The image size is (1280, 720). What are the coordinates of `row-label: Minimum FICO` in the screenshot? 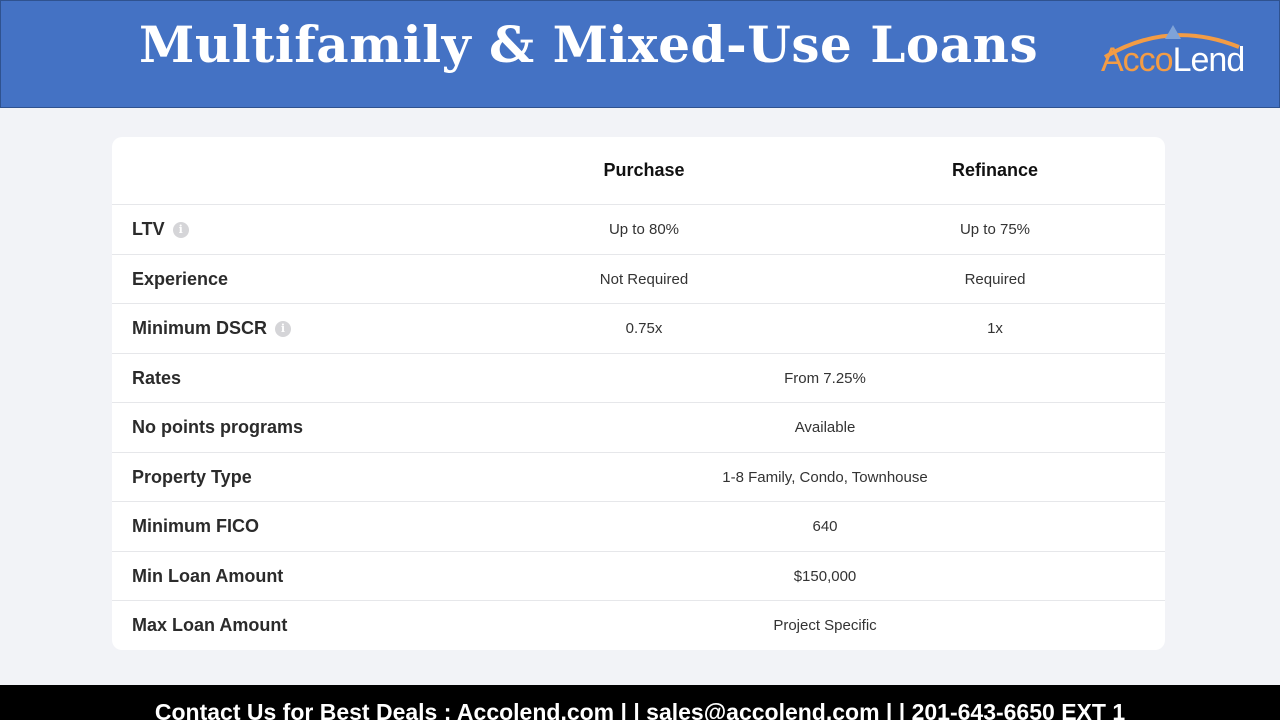 It's located at (195, 526).